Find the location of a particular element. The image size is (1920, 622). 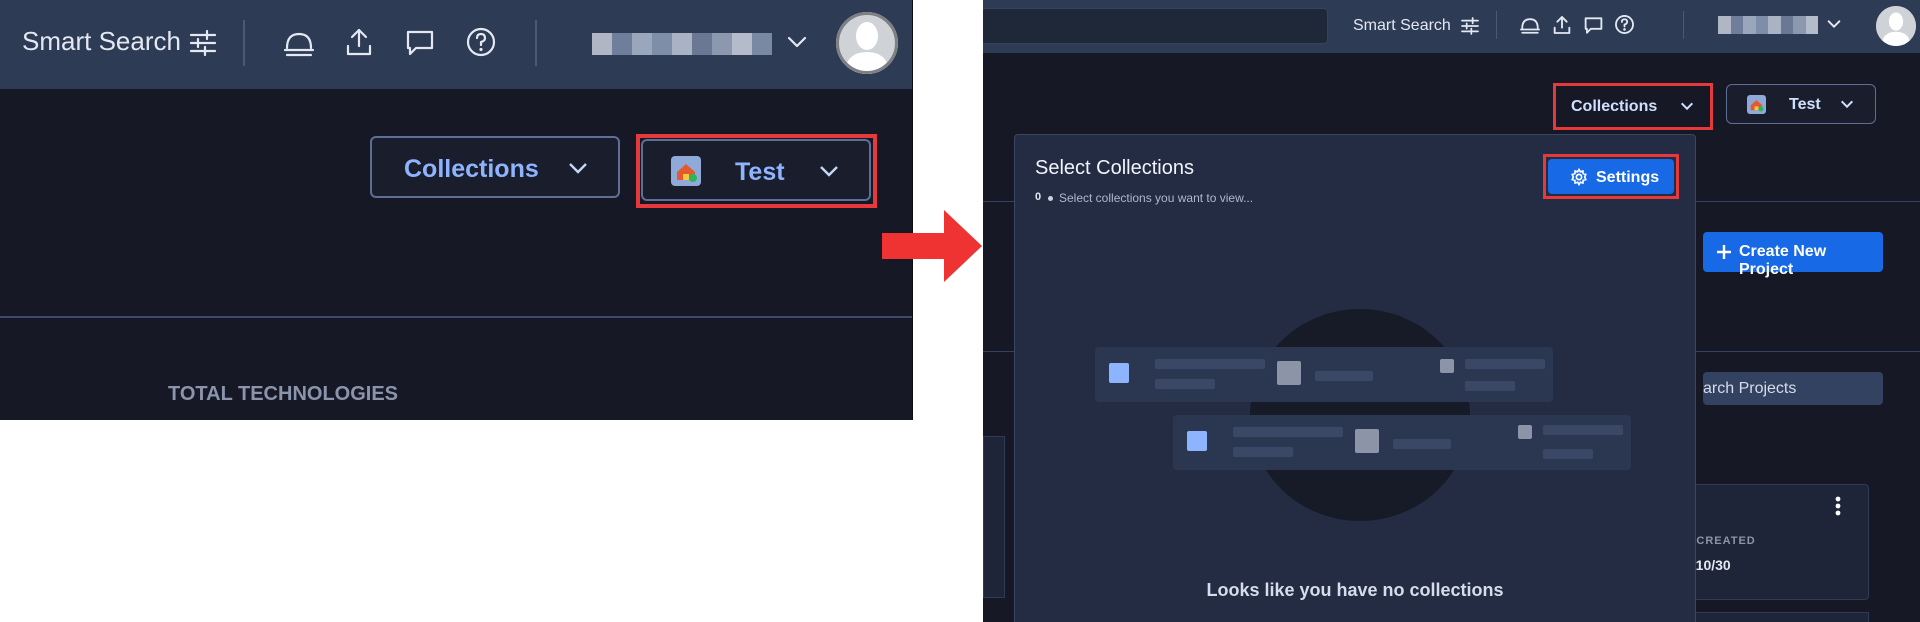

bullet is located at coordinates (1050, 198).